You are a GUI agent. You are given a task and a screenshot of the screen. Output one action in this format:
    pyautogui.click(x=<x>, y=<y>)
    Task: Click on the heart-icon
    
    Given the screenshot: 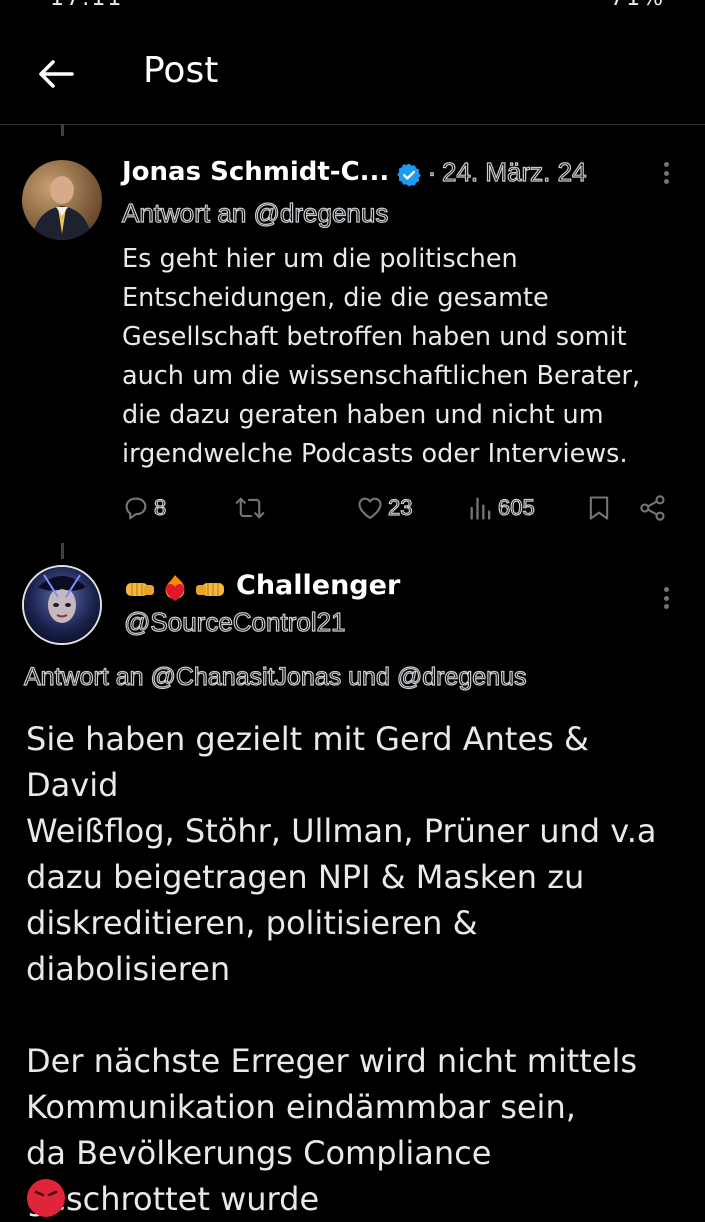 What is the action you would take?
    pyautogui.click(x=370, y=508)
    